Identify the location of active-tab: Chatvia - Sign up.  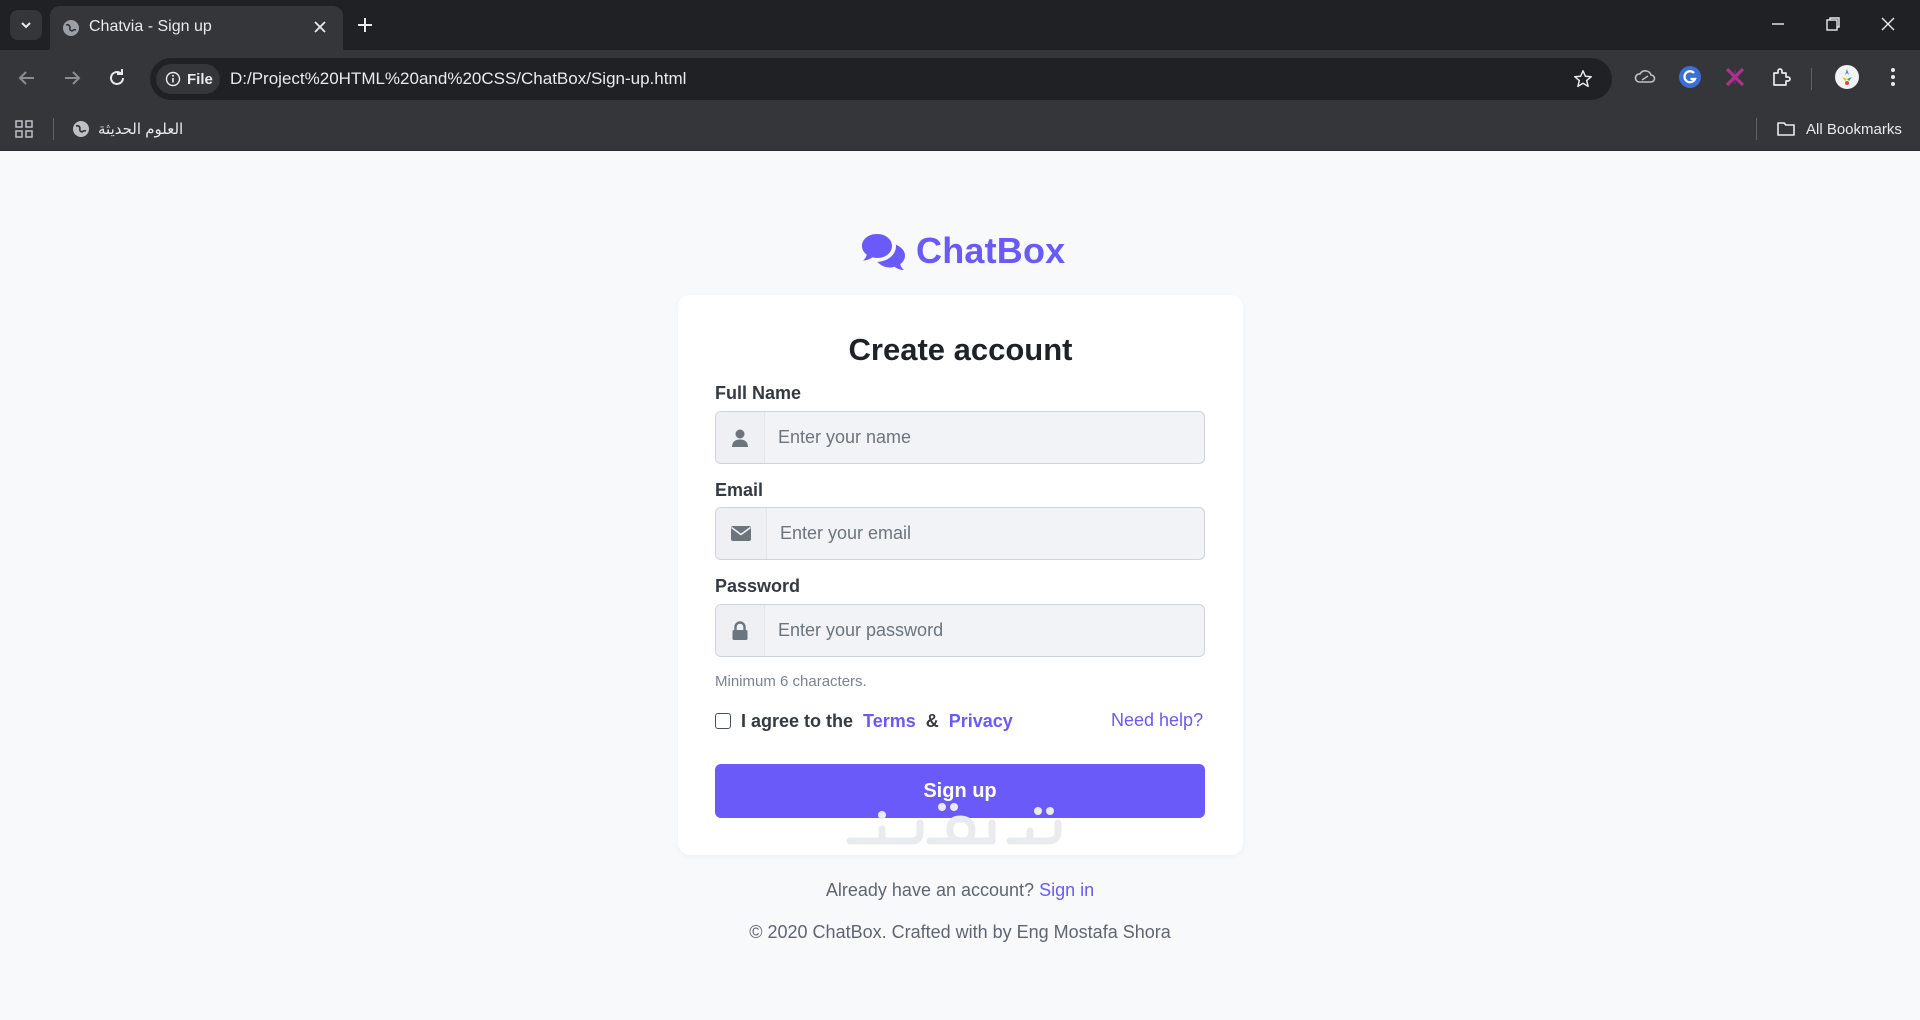
(196, 28).